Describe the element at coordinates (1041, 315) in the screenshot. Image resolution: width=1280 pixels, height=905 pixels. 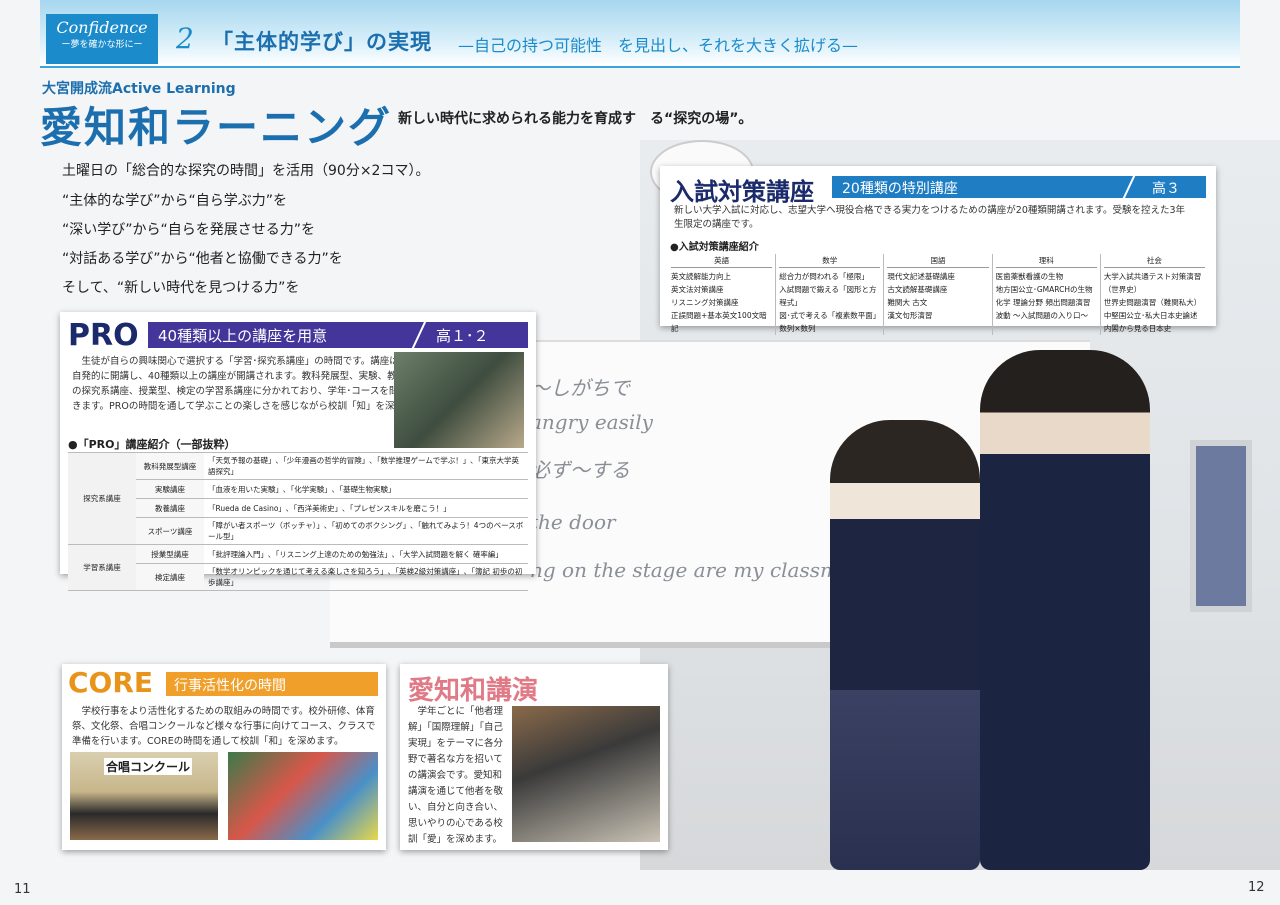
I see `list-item: 波動 〜入試問題の入り口〜` at that location.